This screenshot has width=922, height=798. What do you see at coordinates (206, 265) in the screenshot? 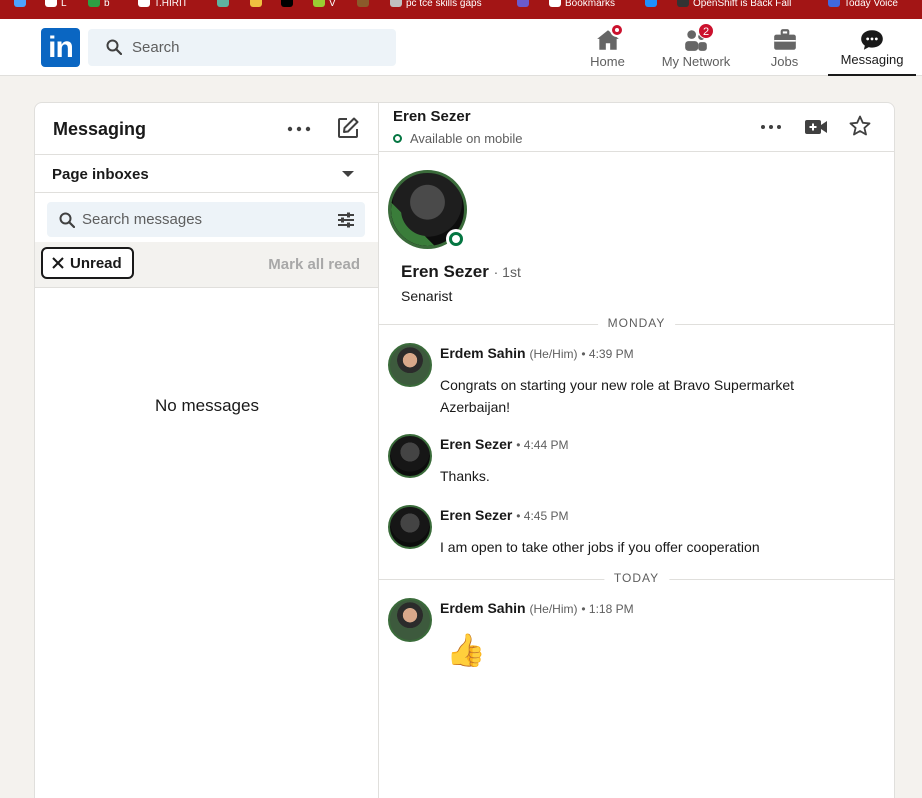
I see `filter-bar: Unread Mark all read` at bounding box center [206, 265].